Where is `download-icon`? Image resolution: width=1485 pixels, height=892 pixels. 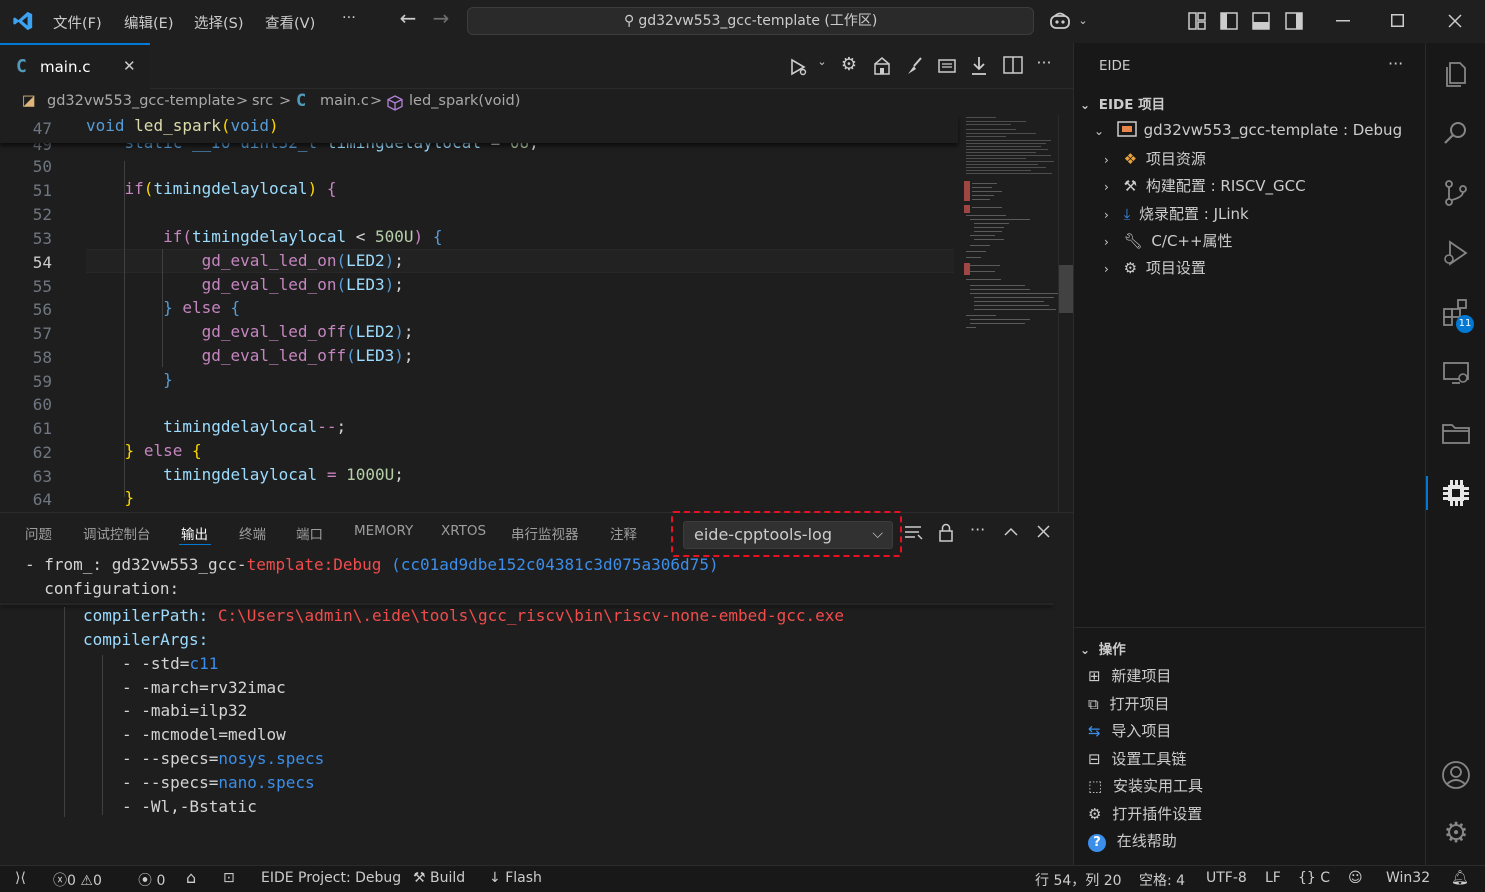
download-icon is located at coordinates (979, 66).